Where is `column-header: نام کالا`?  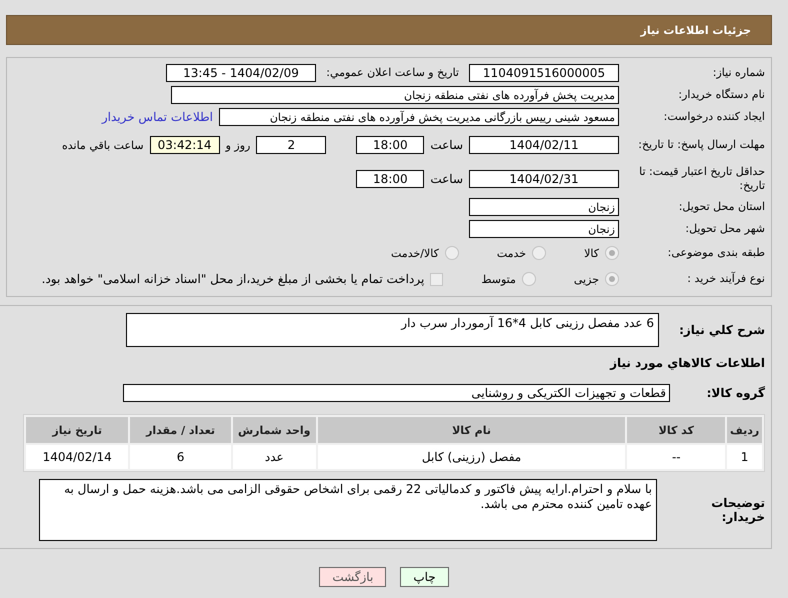
column-header: نام کالا is located at coordinates (472, 430).